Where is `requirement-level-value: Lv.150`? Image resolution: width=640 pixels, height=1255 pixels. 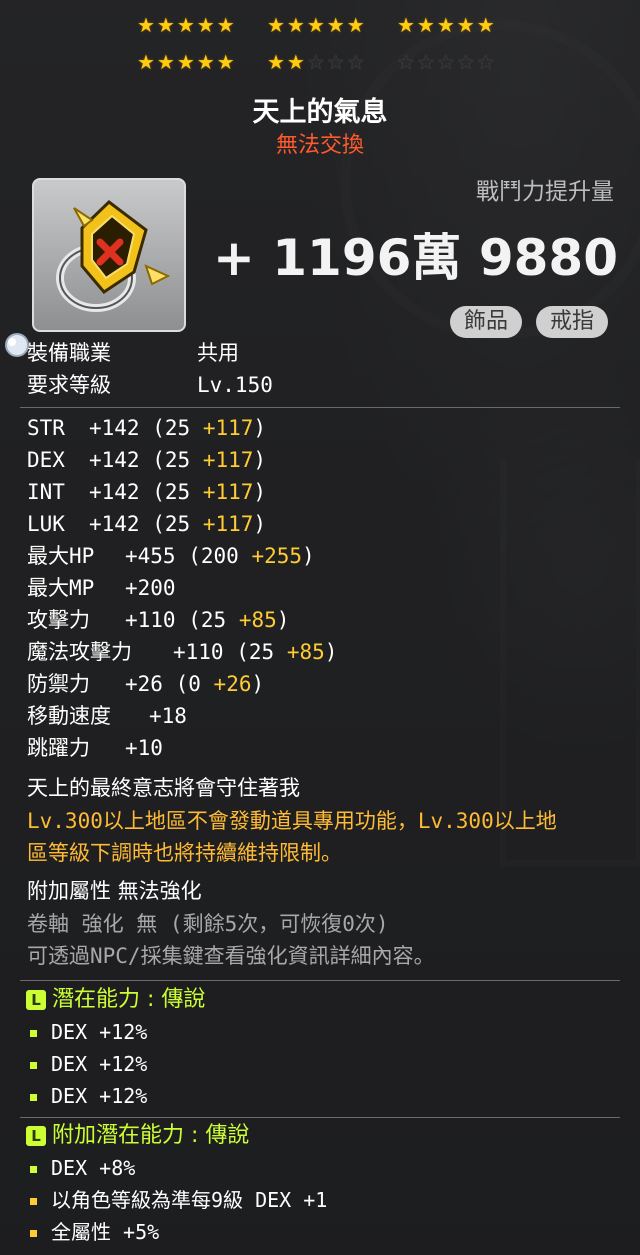
requirement-level-value: Lv.150 is located at coordinates (235, 385).